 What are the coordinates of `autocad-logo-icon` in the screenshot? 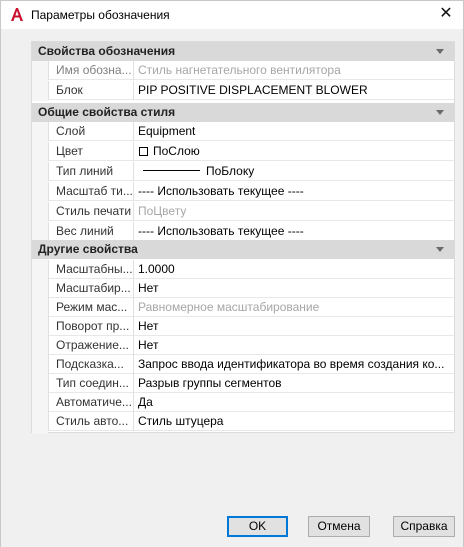 It's located at (17, 14).